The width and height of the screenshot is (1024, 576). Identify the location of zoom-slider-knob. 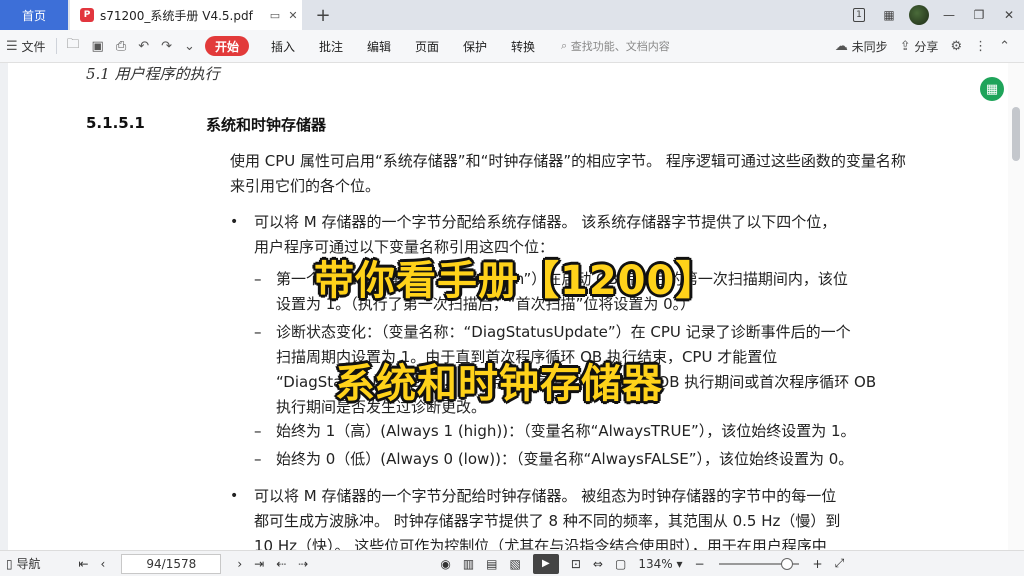
(786, 563).